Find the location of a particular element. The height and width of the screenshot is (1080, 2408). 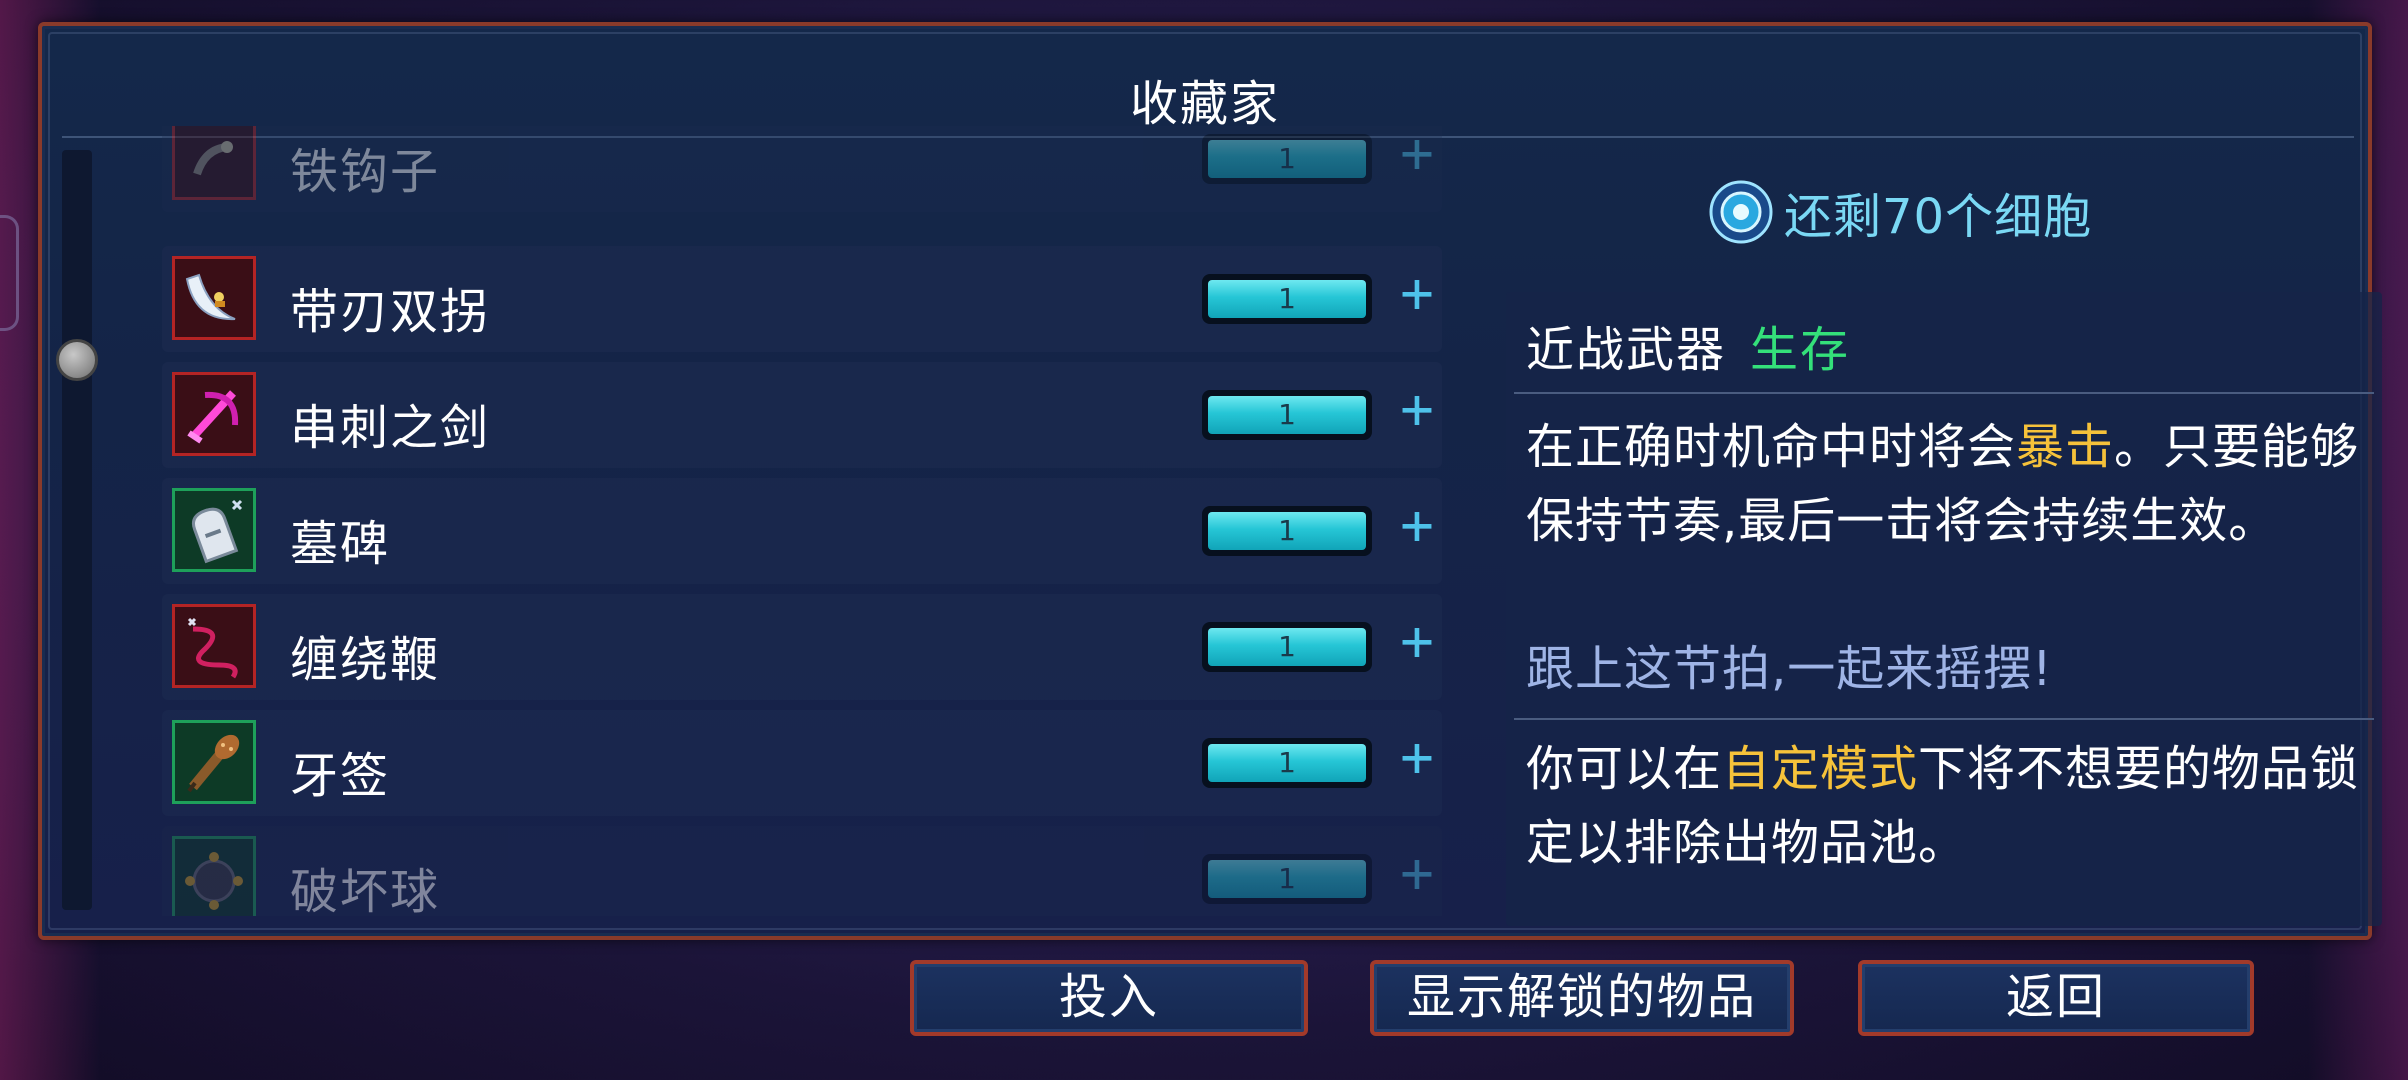

show-unlocked-button: 显示解锁的物品 is located at coordinates (1582, 998).